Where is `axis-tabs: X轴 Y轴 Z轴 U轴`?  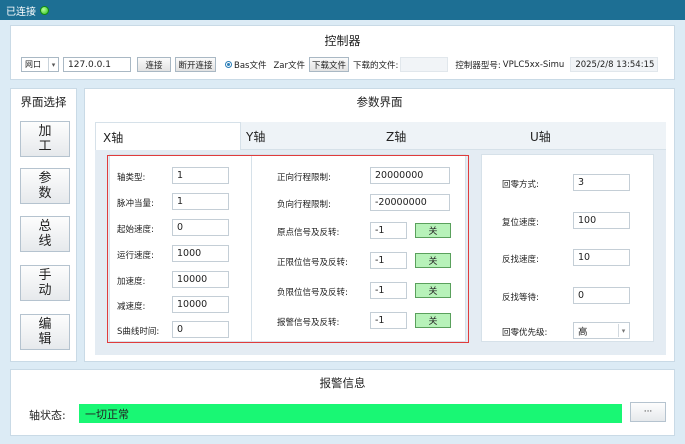
axis-tabs: X轴 Y轴 Z轴 U轴 is located at coordinates (380, 136).